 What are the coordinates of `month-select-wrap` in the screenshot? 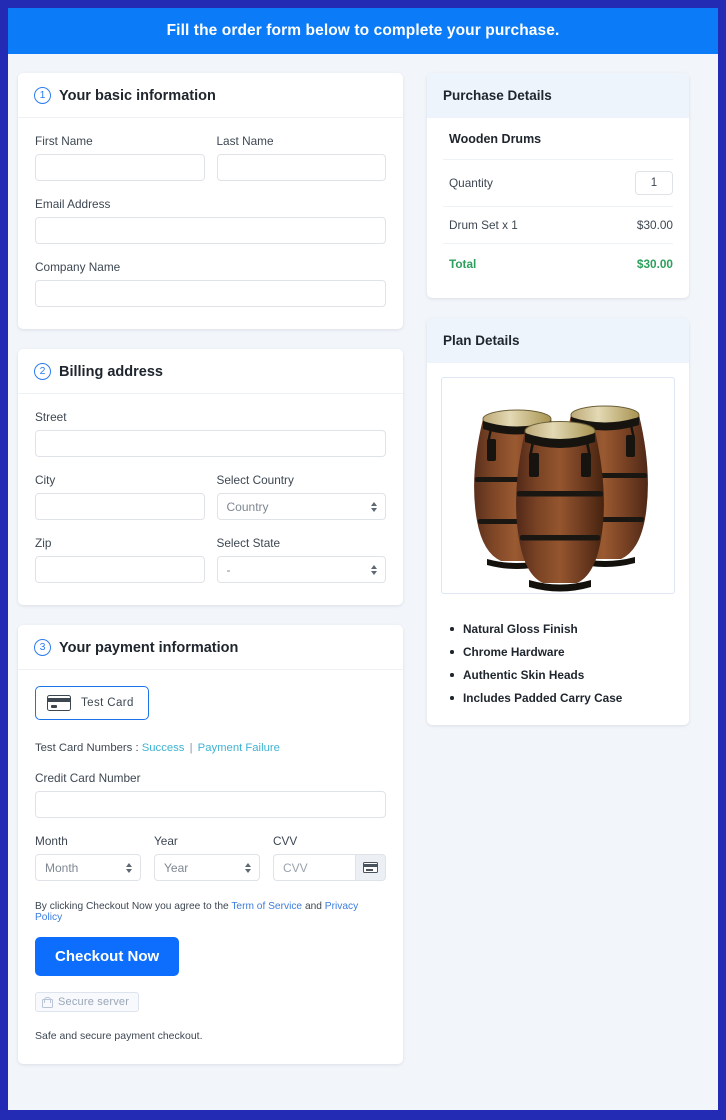 It's located at (88, 867).